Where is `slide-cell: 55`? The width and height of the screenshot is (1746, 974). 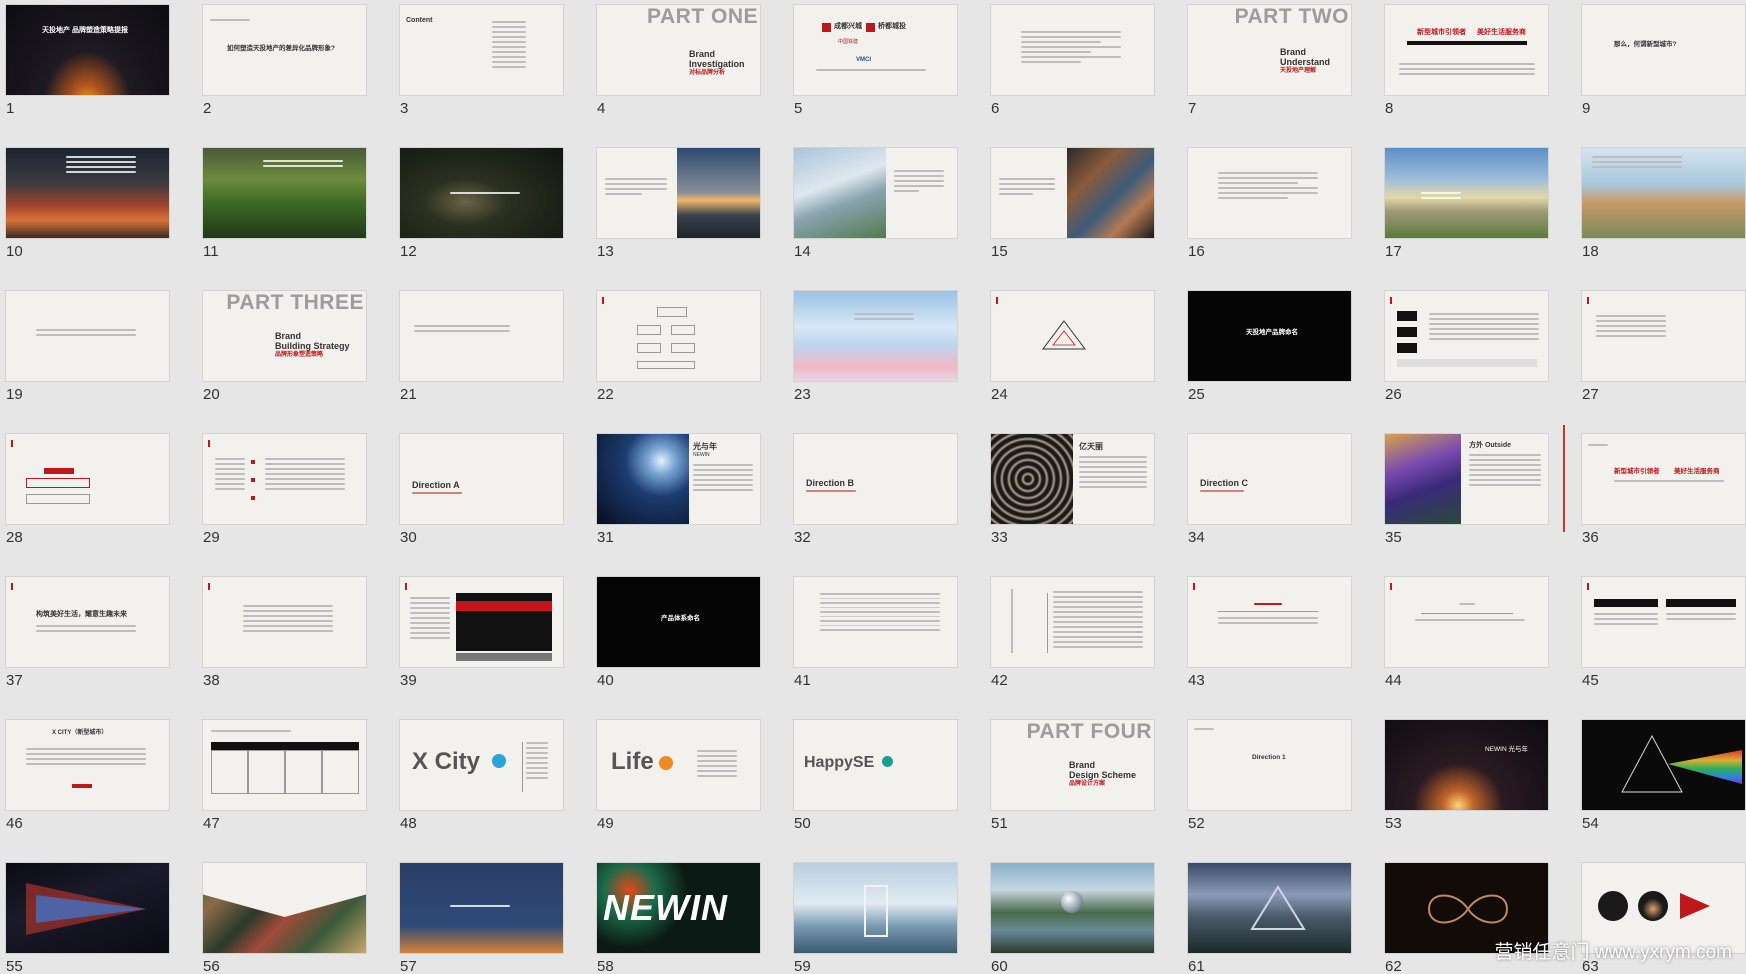 slide-cell: 55 is located at coordinates (87, 918).